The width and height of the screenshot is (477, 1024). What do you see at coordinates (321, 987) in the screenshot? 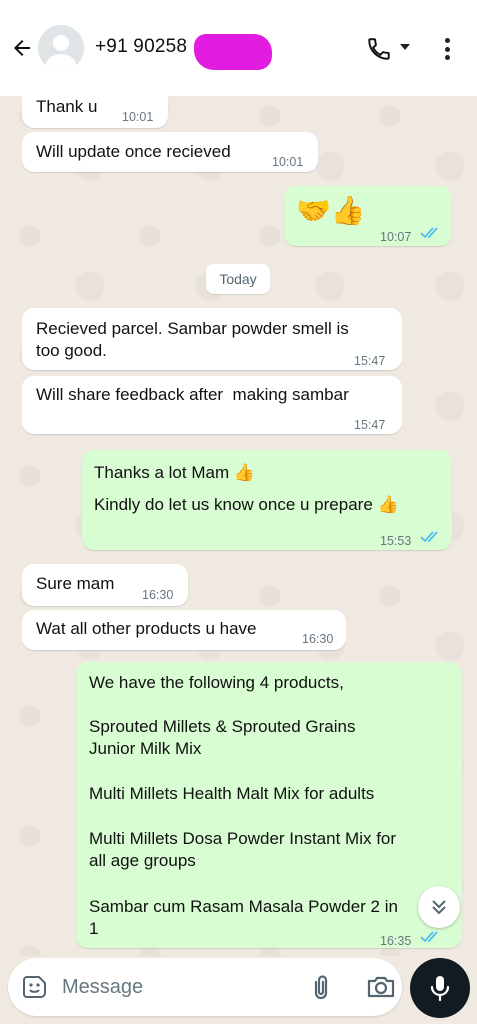
I see `paperclip-icon` at bounding box center [321, 987].